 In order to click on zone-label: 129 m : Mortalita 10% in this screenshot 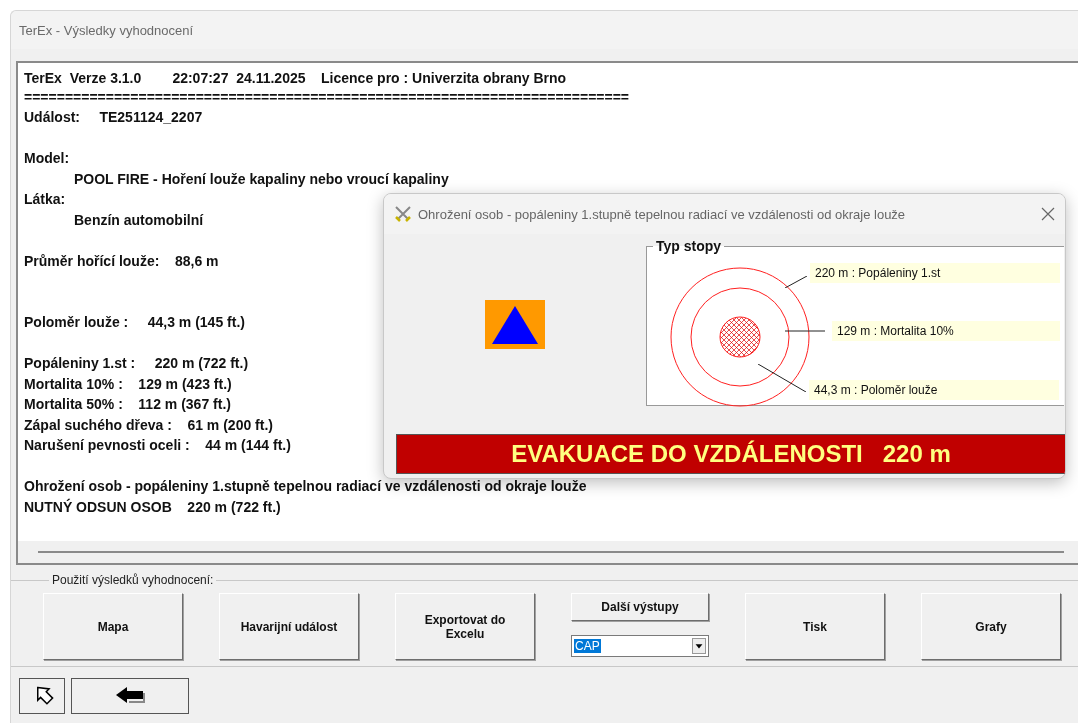, I will do `click(946, 331)`.